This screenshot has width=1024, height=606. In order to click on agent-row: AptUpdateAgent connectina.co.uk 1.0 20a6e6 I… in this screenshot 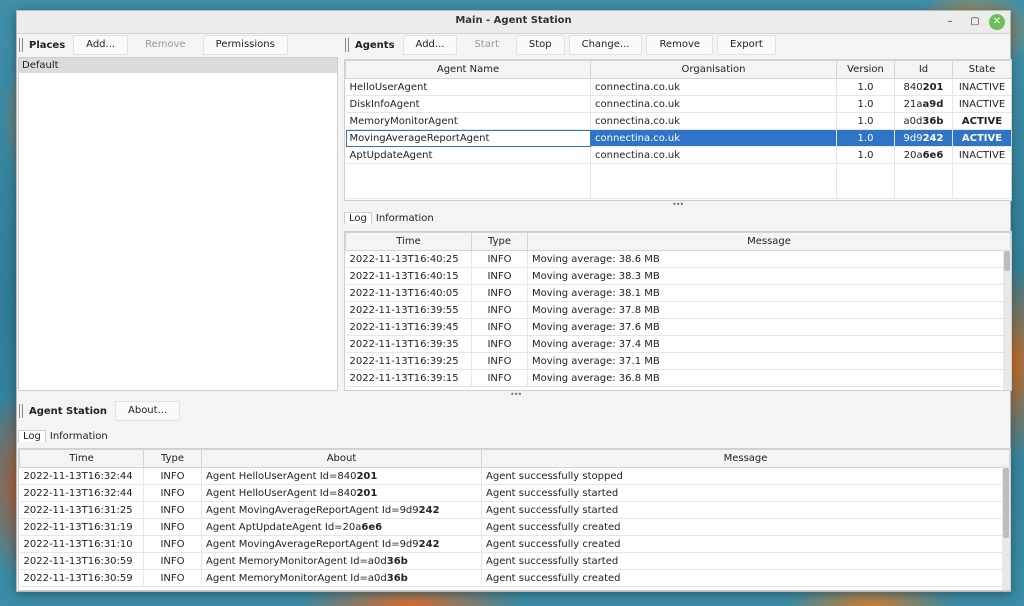, I will do `click(678, 155)`.